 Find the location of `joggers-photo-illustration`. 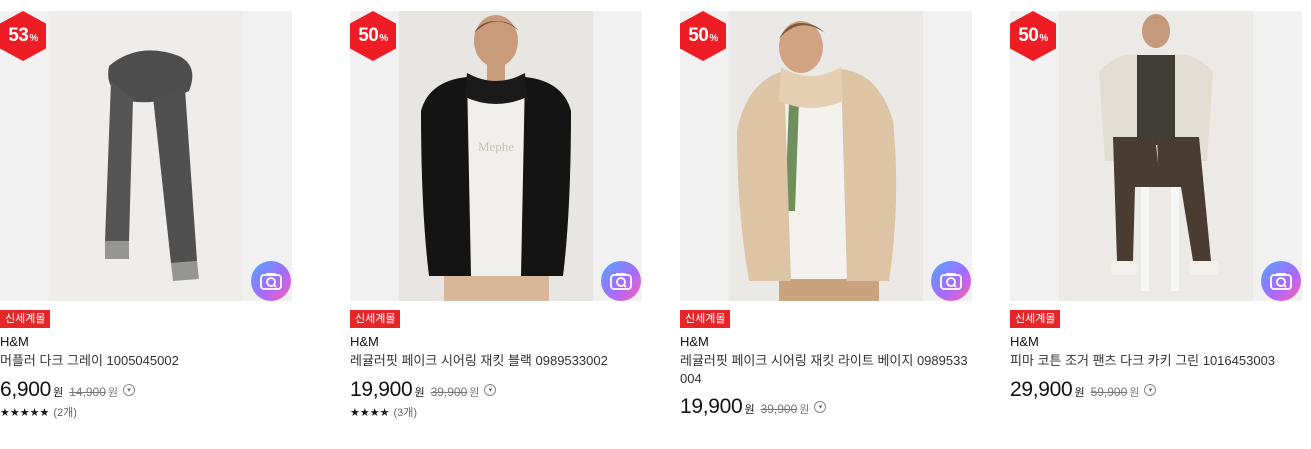

joggers-photo-illustration is located at coordinates (1156, 156).